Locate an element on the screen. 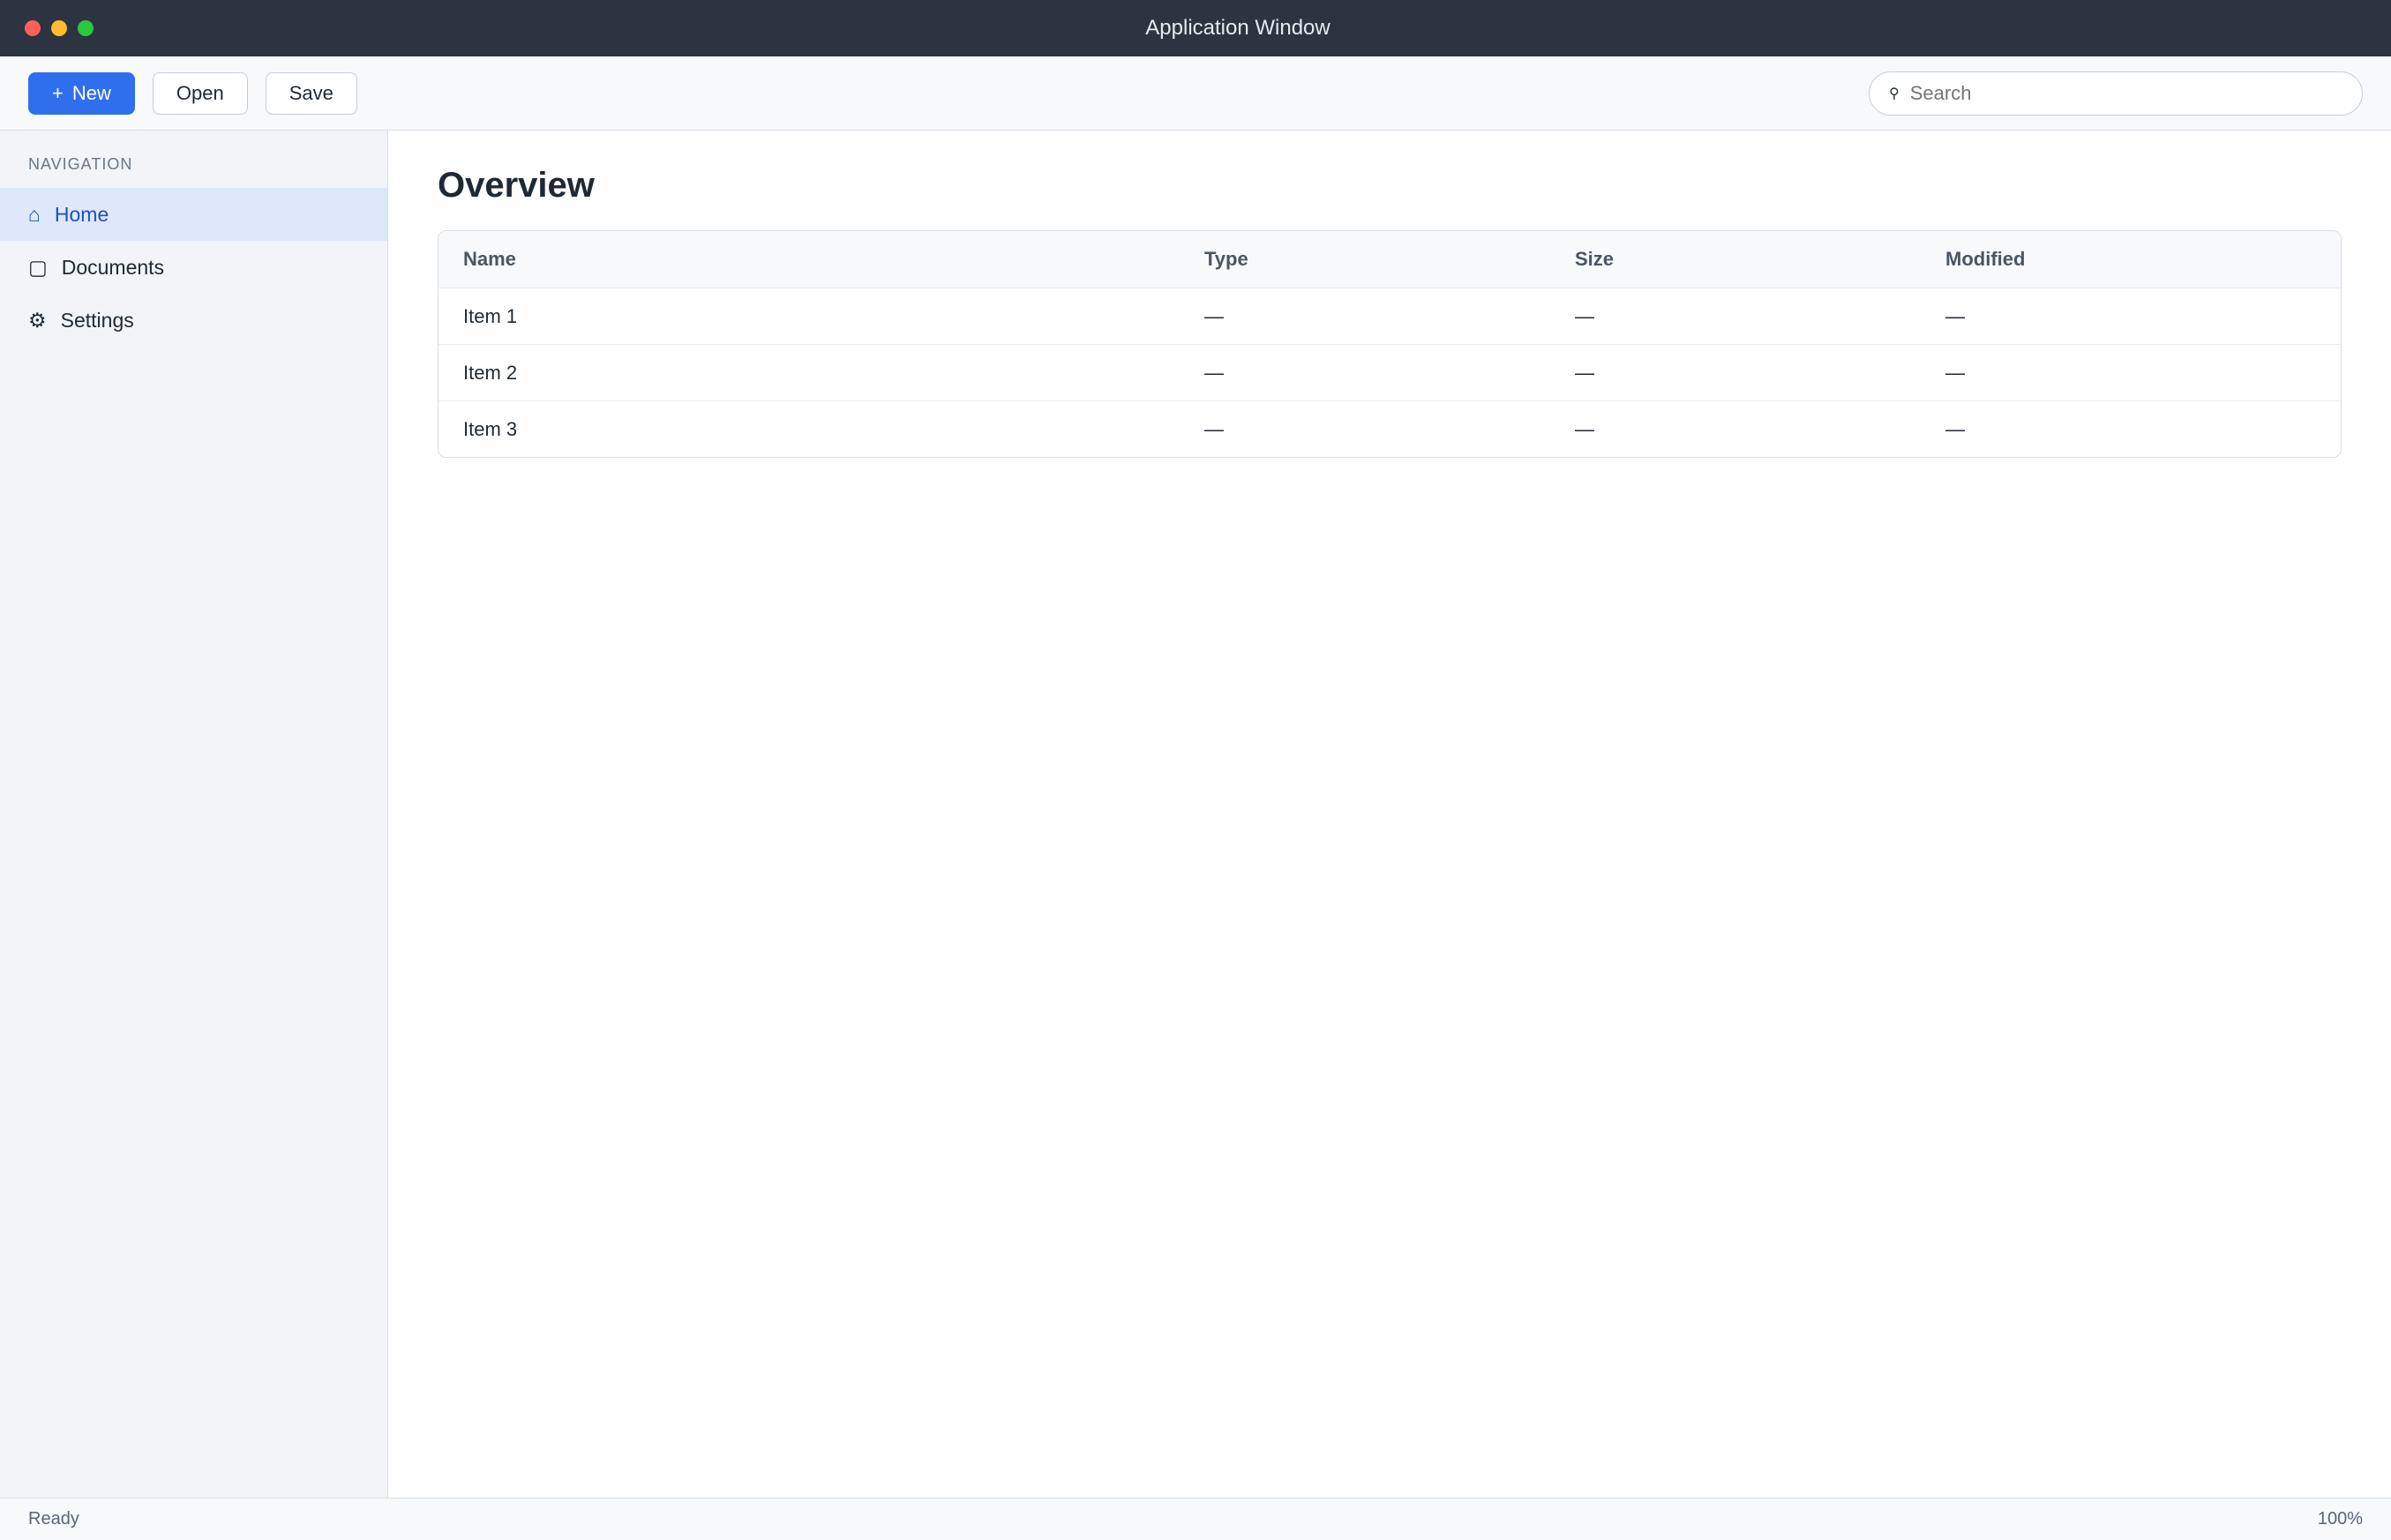 Image resolution: width=2391 pixels, height=1540 pixels. column-header: Name is located at coordinates (834, 259).